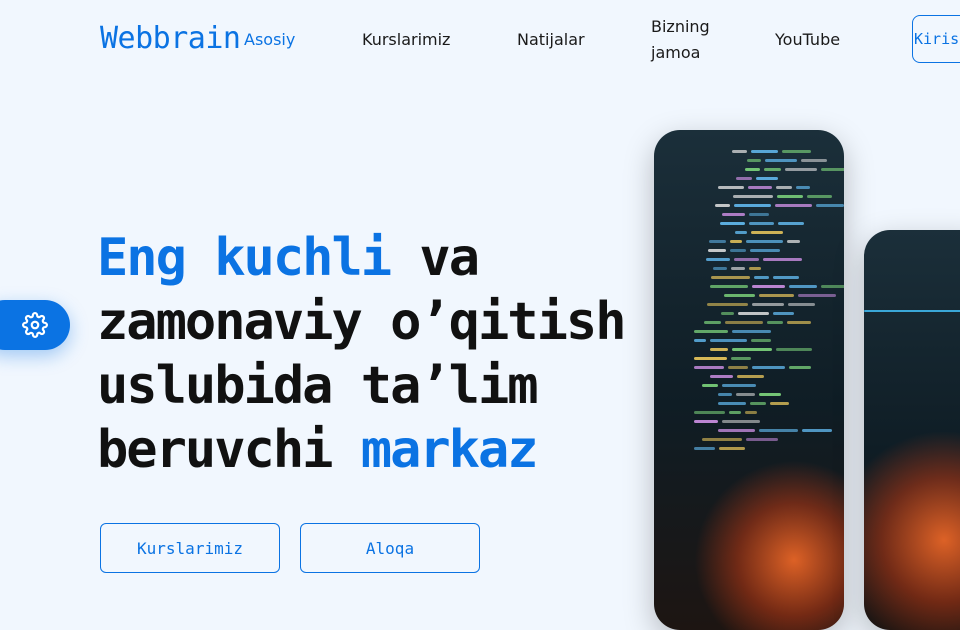 The height and width of the screenshot is (630, 960). I want to click on settings-button, so click(35, 325).